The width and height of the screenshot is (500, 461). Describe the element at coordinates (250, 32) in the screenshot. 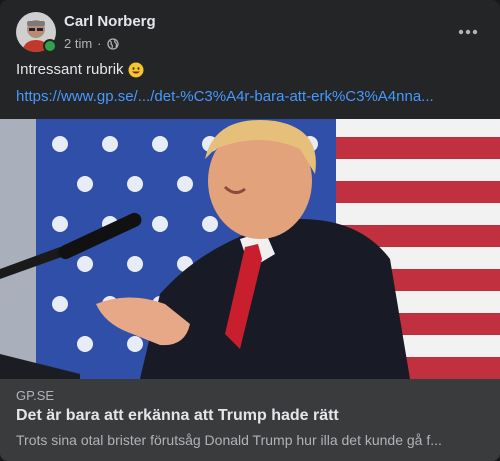

I see `post-header: Carl Norberg 2 tim ·` at that location.